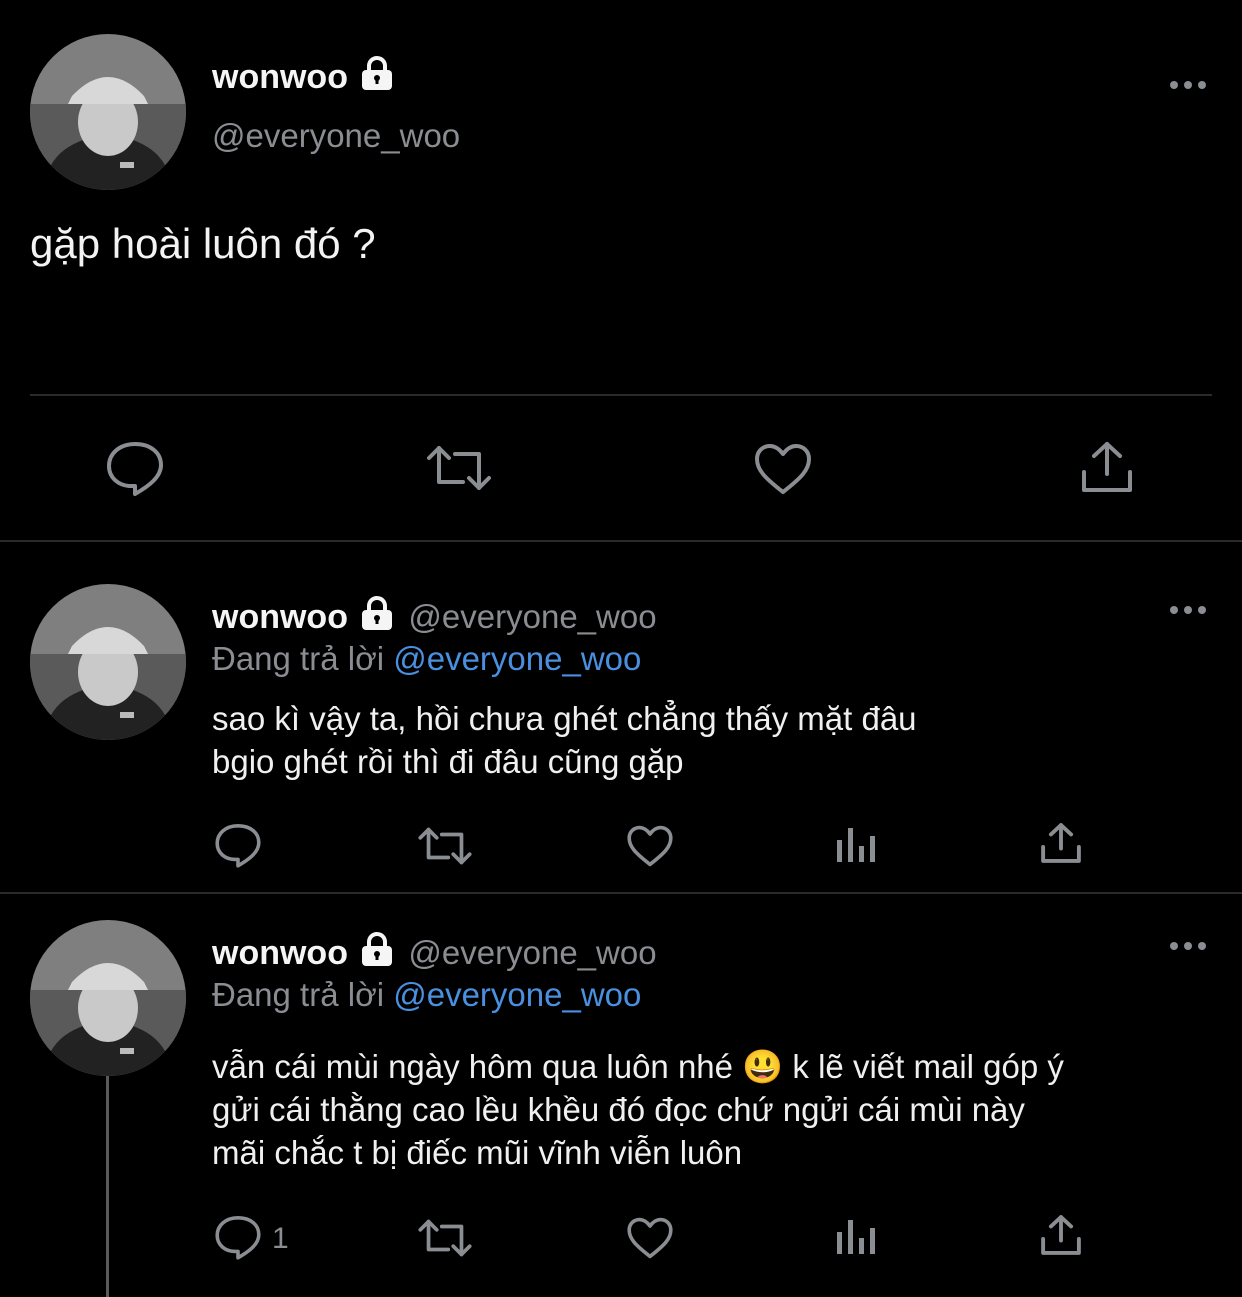 This screenshot has width=1242, height=1297. I want to click on tweet-text: gặp hoài luôn đó ?, so click(203, 243).